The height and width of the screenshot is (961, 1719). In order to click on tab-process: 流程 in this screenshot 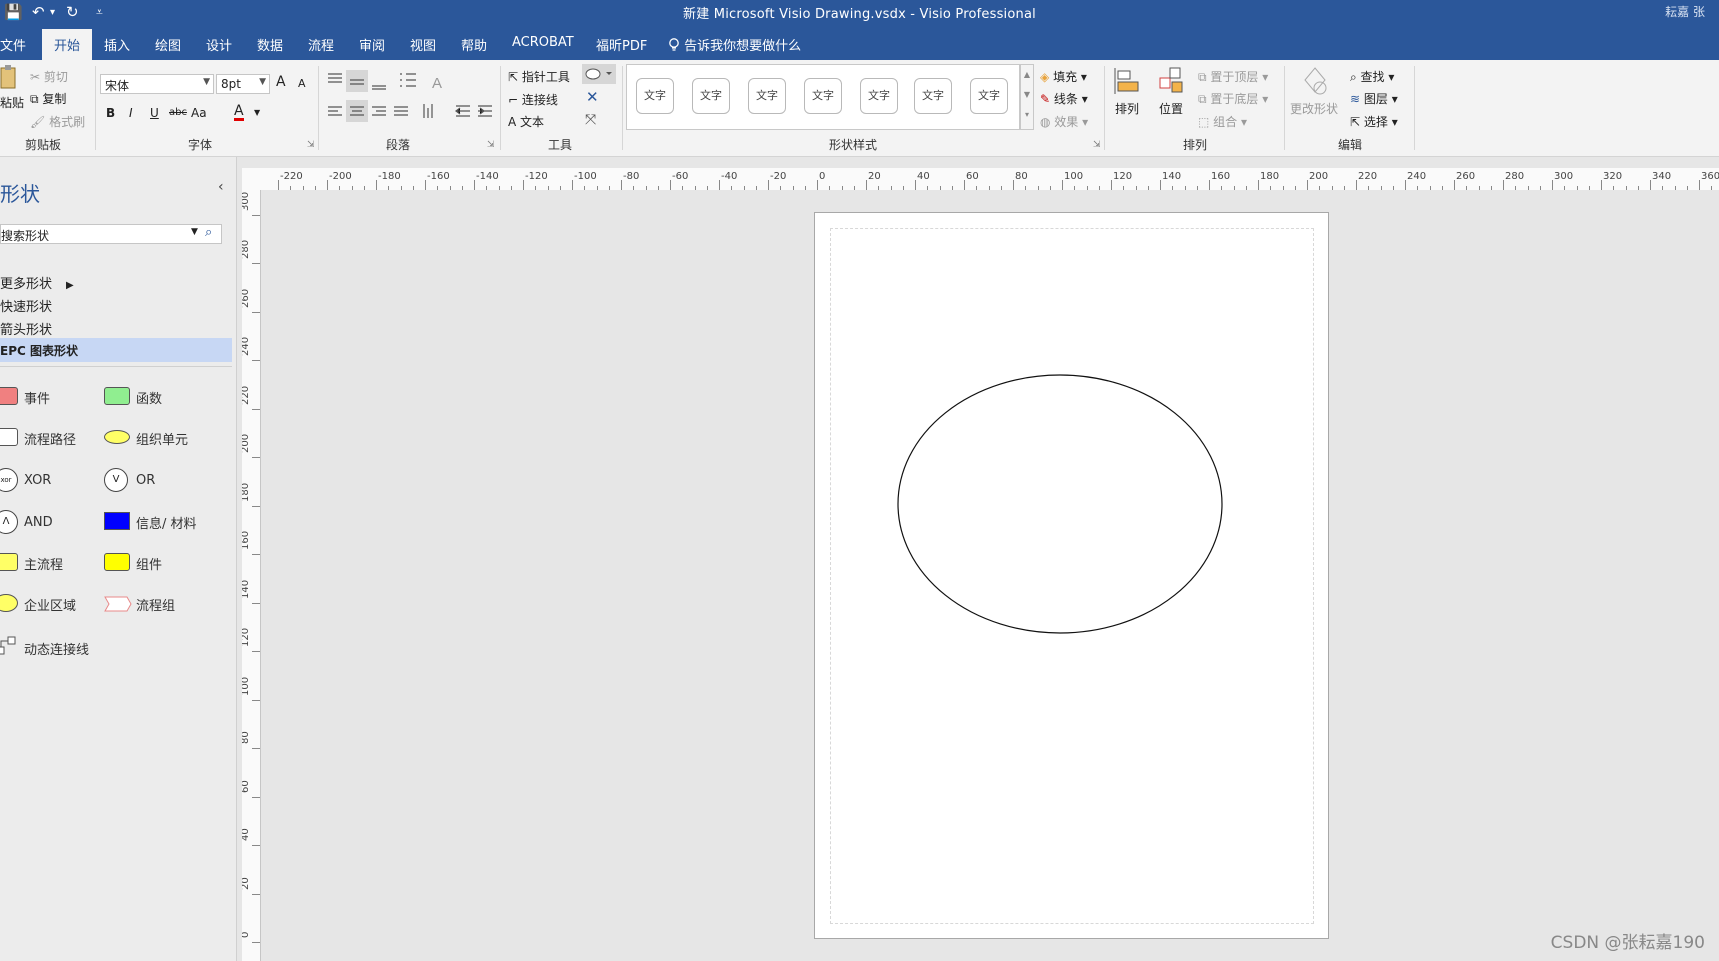, I will do `click(321, 44)`.